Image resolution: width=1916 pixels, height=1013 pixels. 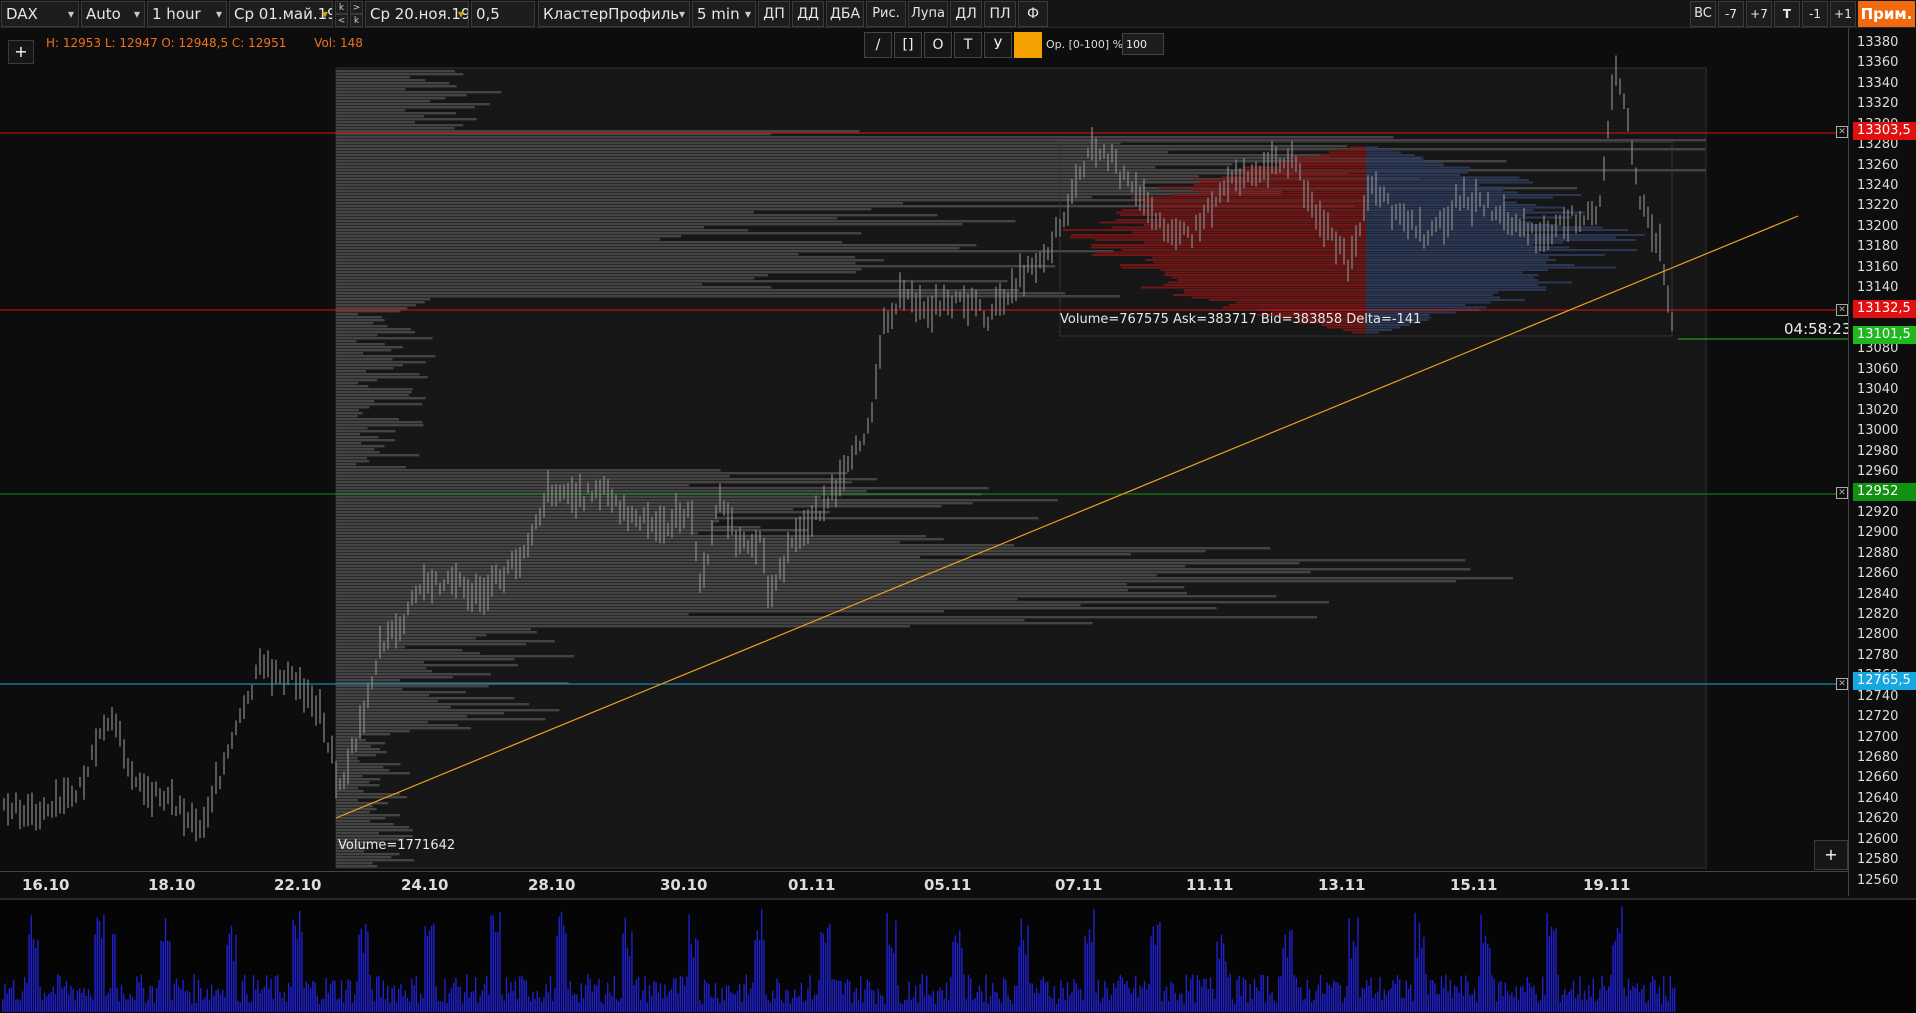 What do you see at coordinates (1878, 42) in the screenshot?
I see `price-tick-label: 13380` at bounding box center [1878, 42].